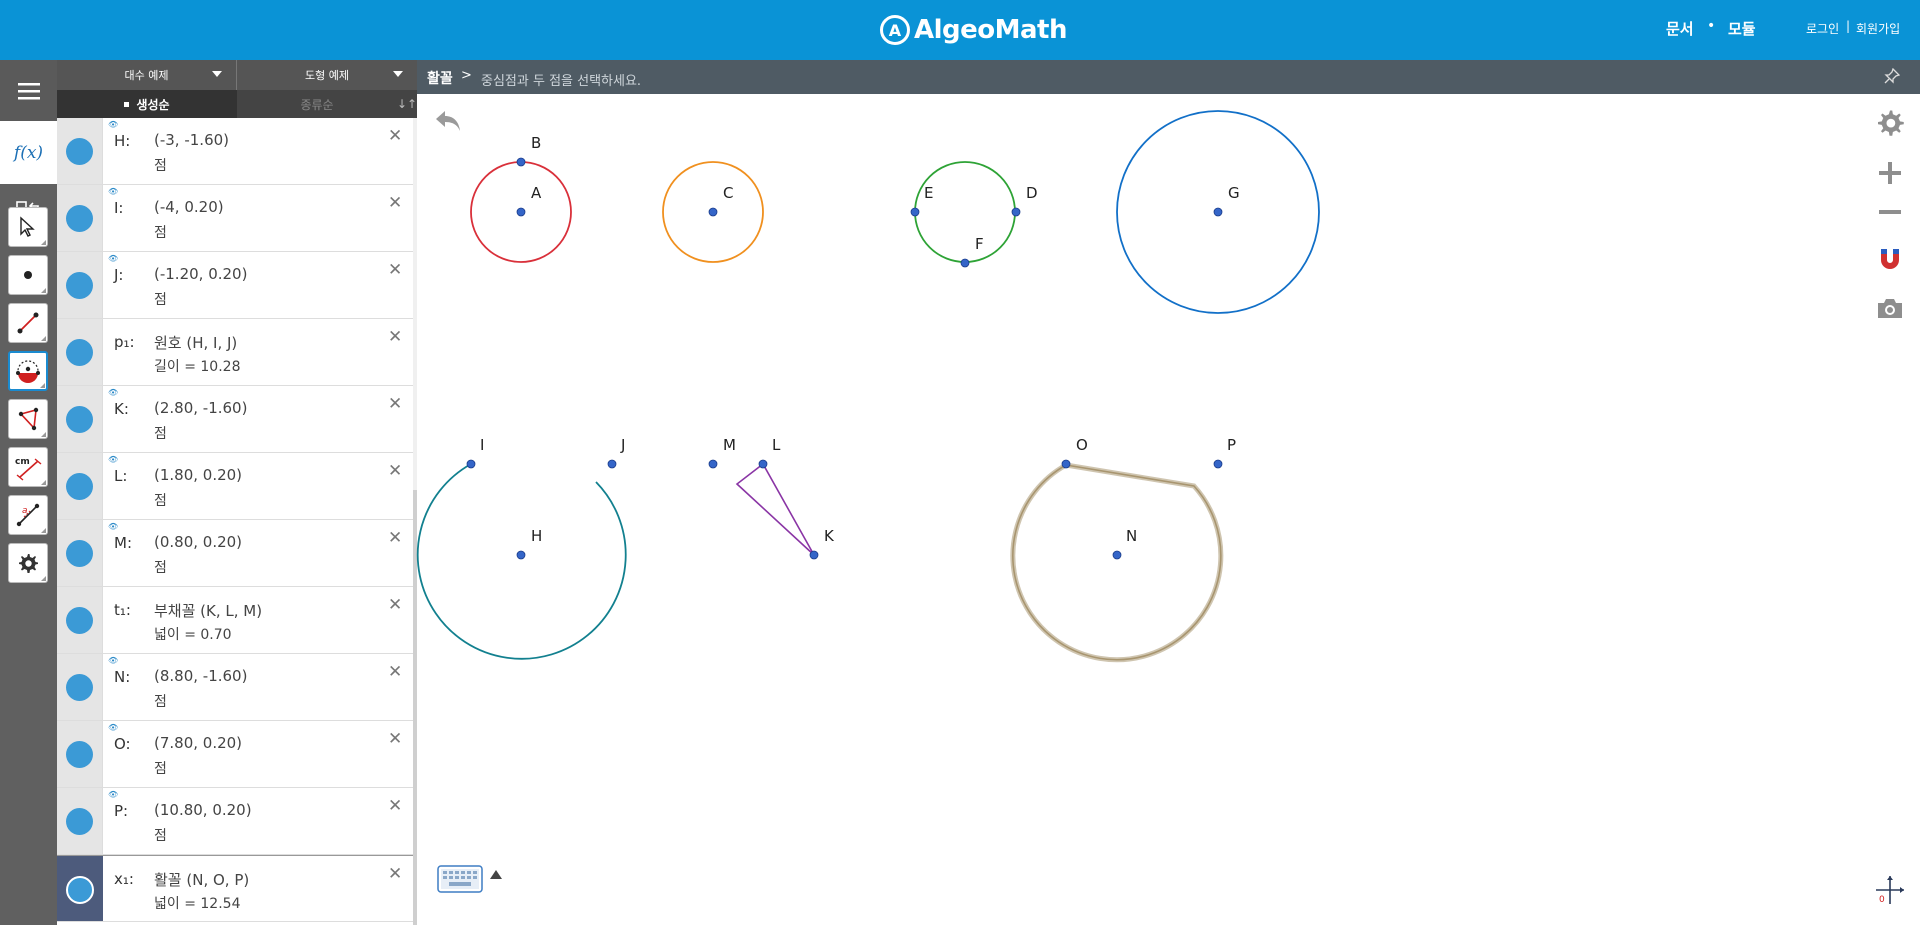  Describe the element at coordinates (1878, 28) in the screenshot. I see `signup-link: 회원가입` at that location.